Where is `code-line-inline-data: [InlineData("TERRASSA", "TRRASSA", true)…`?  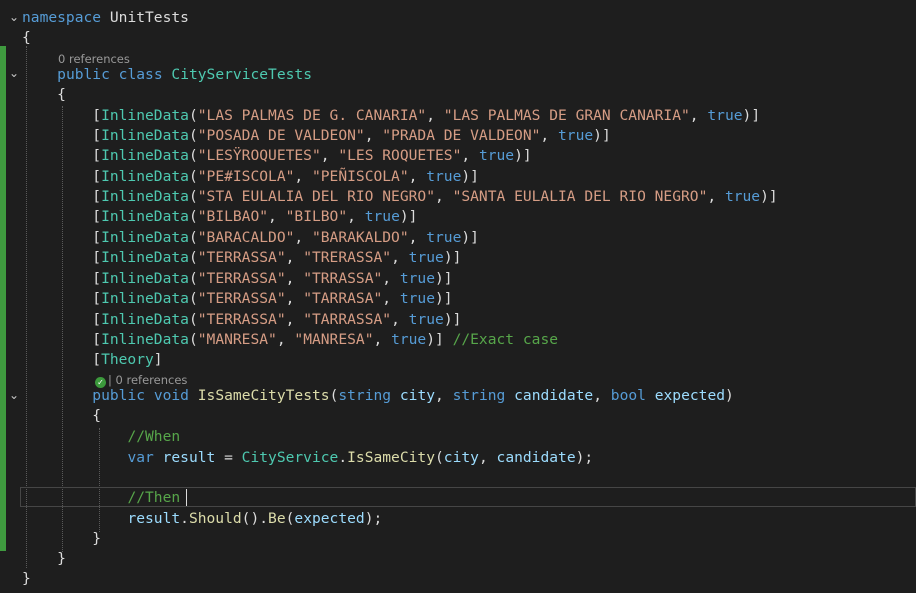
code-line-inline-data: [InlineData("TERRASSA", "TRRASSA", true)… is located at coordinates (237, 279).